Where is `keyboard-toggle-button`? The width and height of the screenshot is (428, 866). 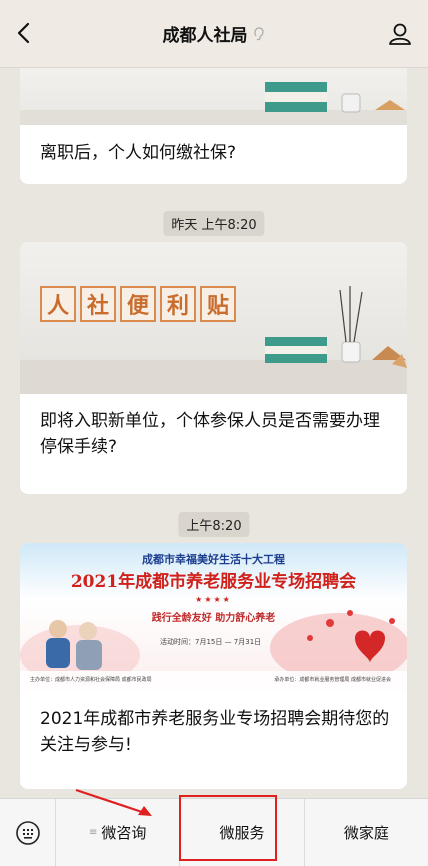 keyboard-toggle-button is located at coordinates (28, 832).